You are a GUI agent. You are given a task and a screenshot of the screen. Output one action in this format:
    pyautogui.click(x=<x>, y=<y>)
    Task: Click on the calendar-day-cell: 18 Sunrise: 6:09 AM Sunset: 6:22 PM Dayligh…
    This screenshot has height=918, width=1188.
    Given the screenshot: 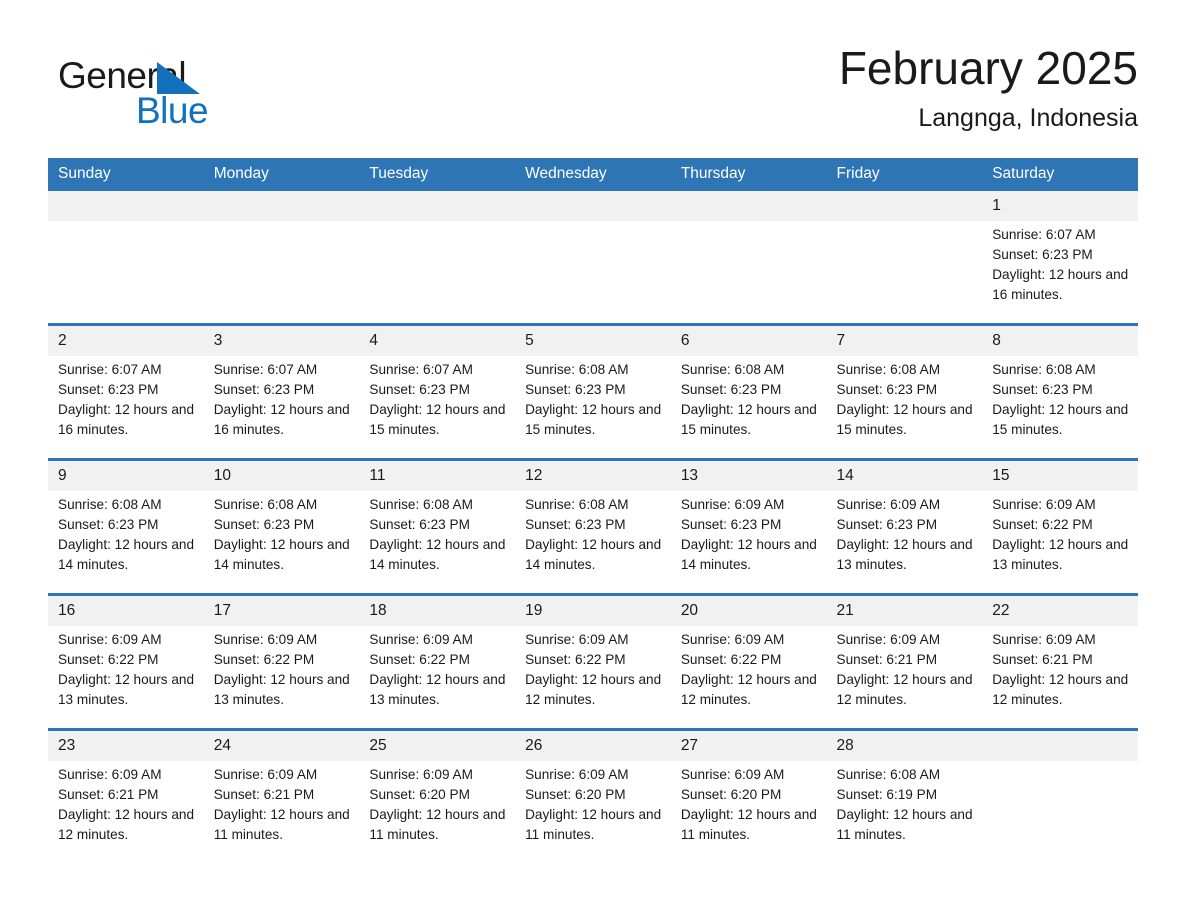 What is the action you would take?
    pyautogui.click(x=437, y=661)
    